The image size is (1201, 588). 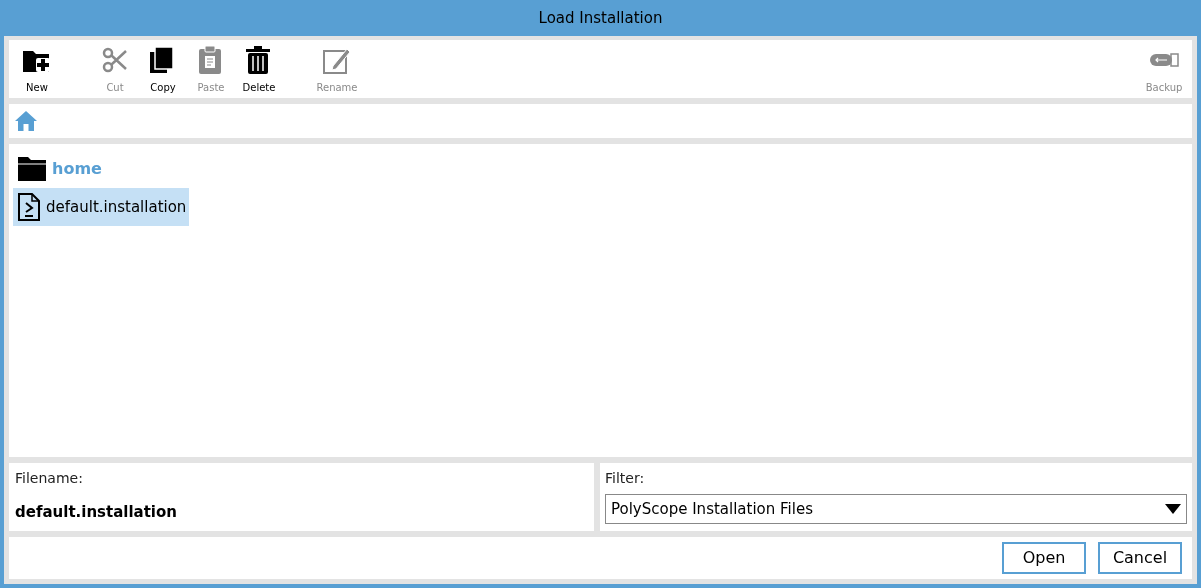 I want to click on home-icon, so click(x=26, y=121).